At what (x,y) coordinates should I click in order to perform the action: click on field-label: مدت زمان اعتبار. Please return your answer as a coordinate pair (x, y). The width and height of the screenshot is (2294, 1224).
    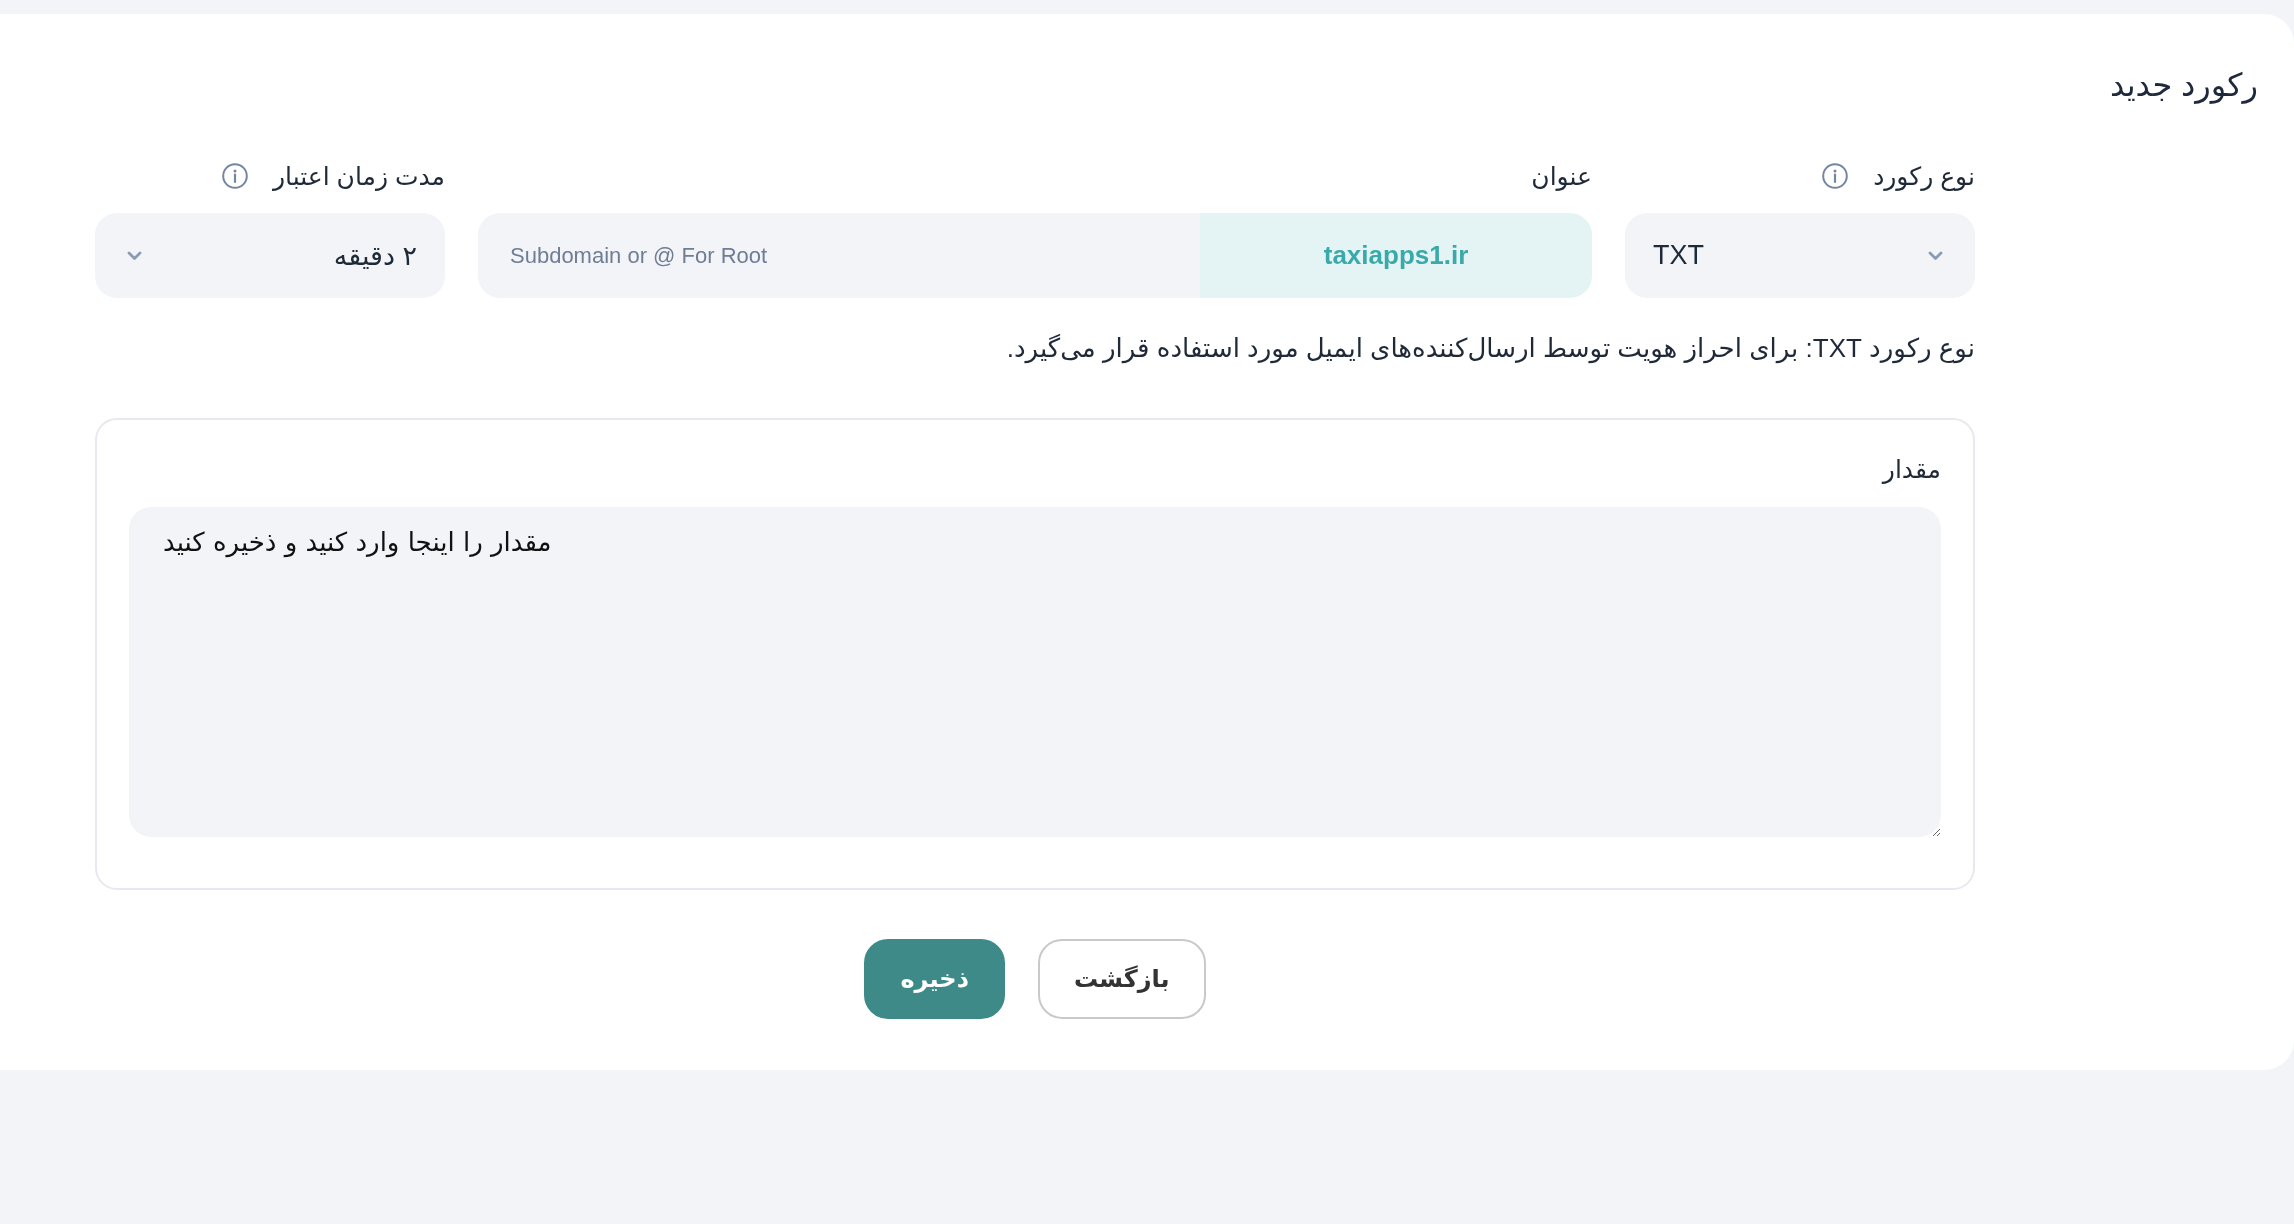
    Looking at the image, I should click on (358, 177).